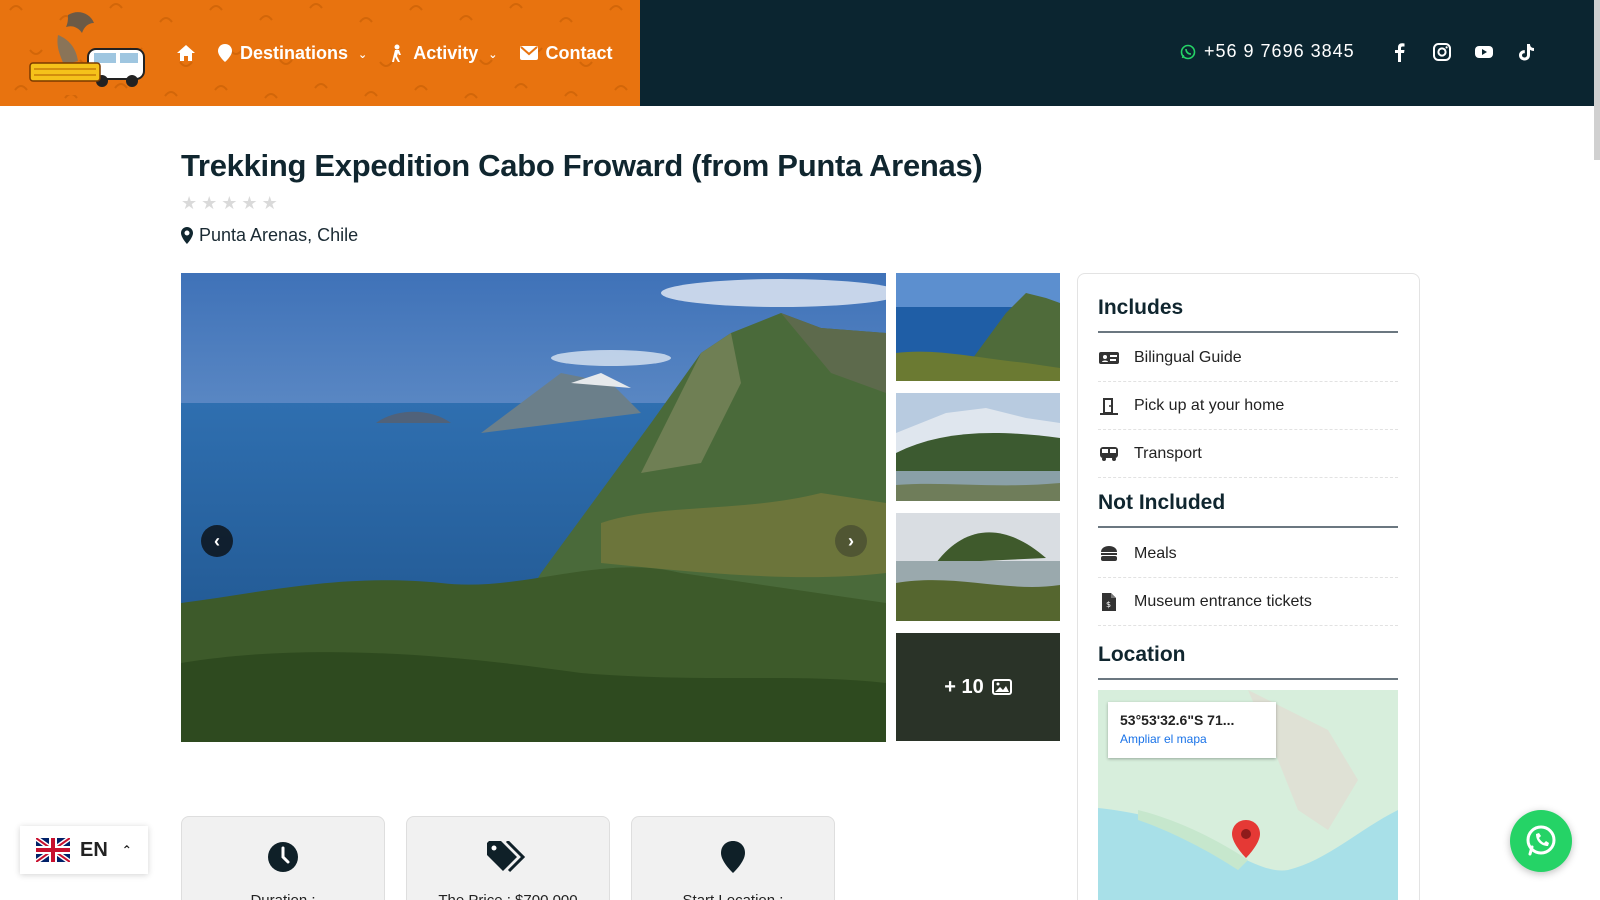  I want to click on not-included-item-label: Meals, so click(1155, 553).